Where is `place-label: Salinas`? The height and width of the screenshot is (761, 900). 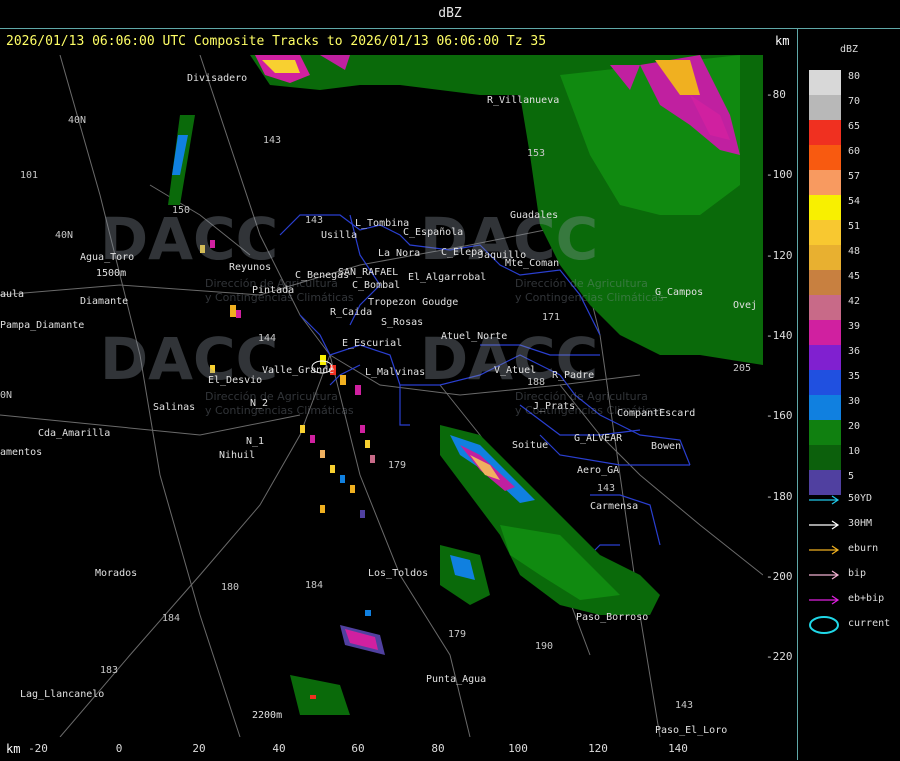 place-label: Salinas is located at coordinates (174, 407).